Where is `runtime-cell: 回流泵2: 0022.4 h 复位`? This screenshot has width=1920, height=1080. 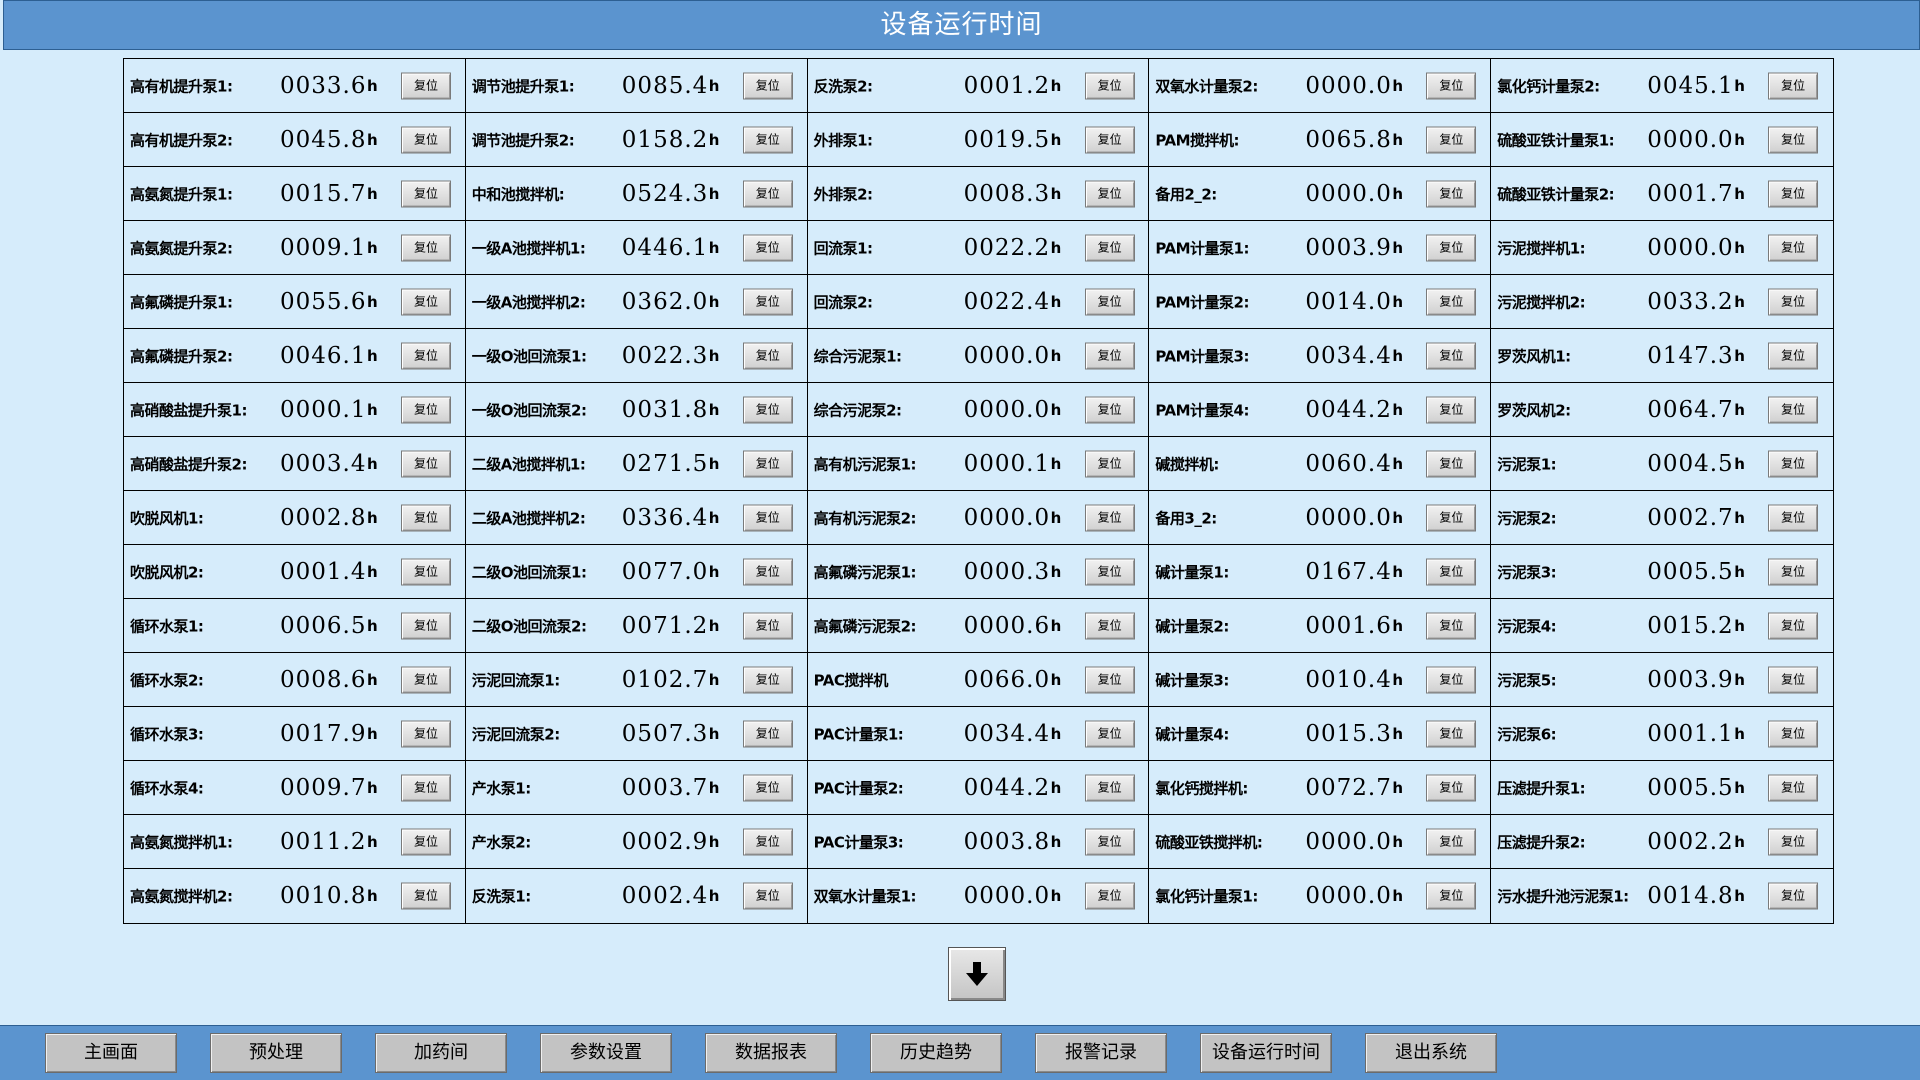
runtime-cell: 回流泵2: 0022.4 h 复位 is located at coordinates (978, 302).